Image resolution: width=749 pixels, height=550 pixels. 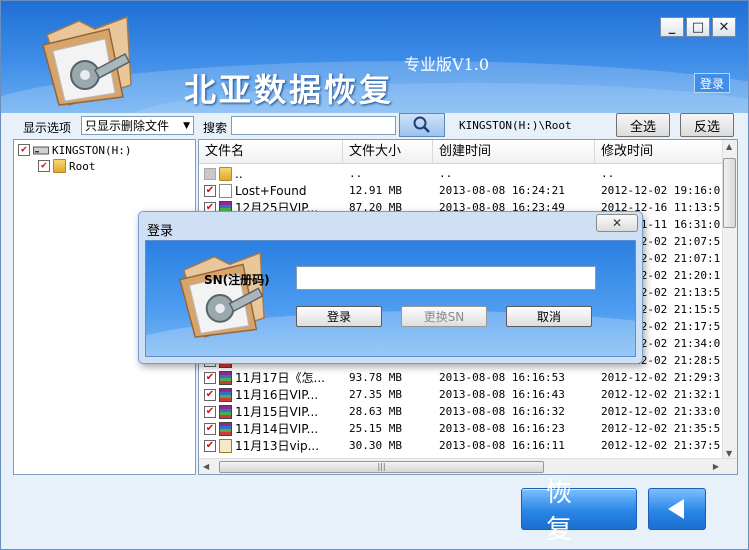 What do you see at coordinates (672, 27) in the screenshot?
I see `minimize-button: _` at bounding box center [672, 27].